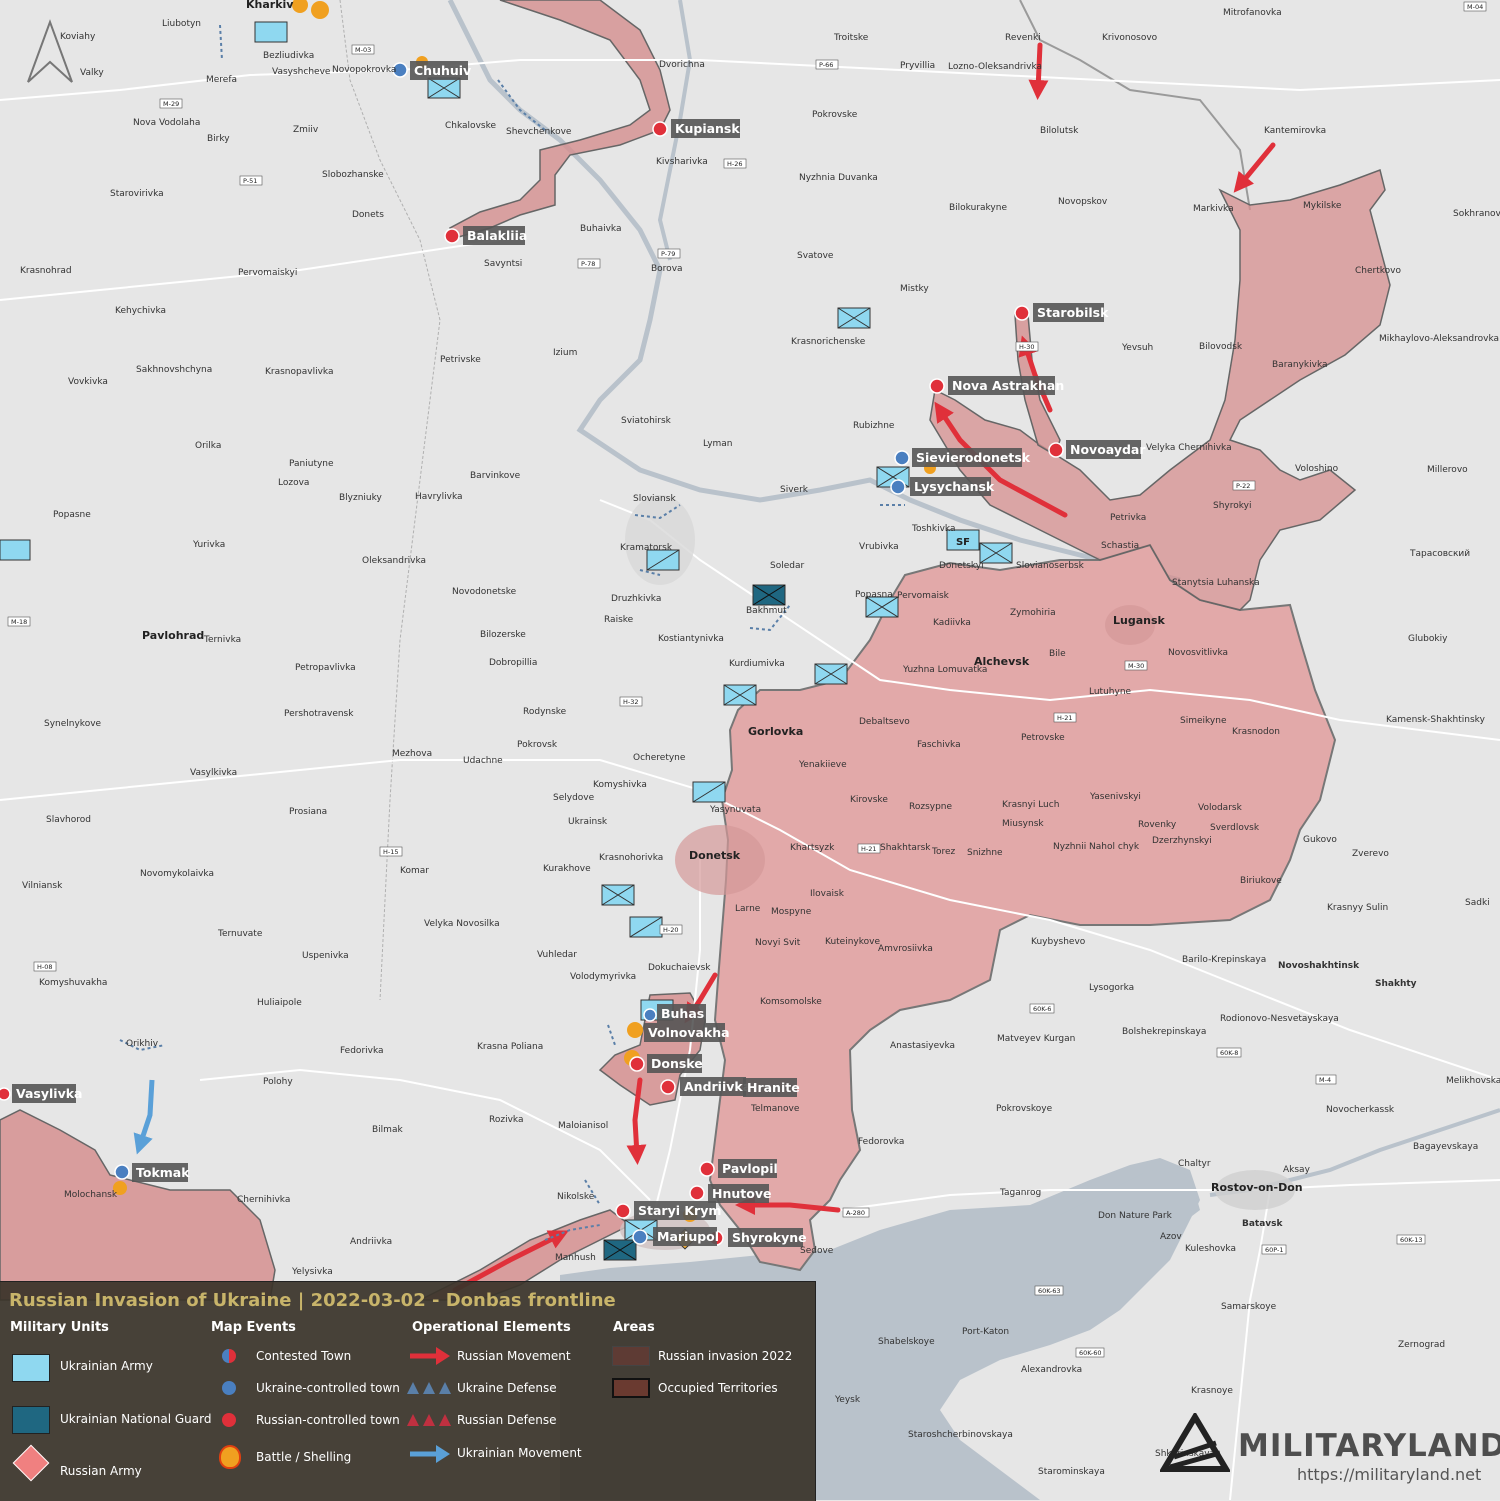 The width and height of the screenshot is (1500, 1501). I want to click on city-label-starobilsk: Starobilsk, so click(1073, 312).